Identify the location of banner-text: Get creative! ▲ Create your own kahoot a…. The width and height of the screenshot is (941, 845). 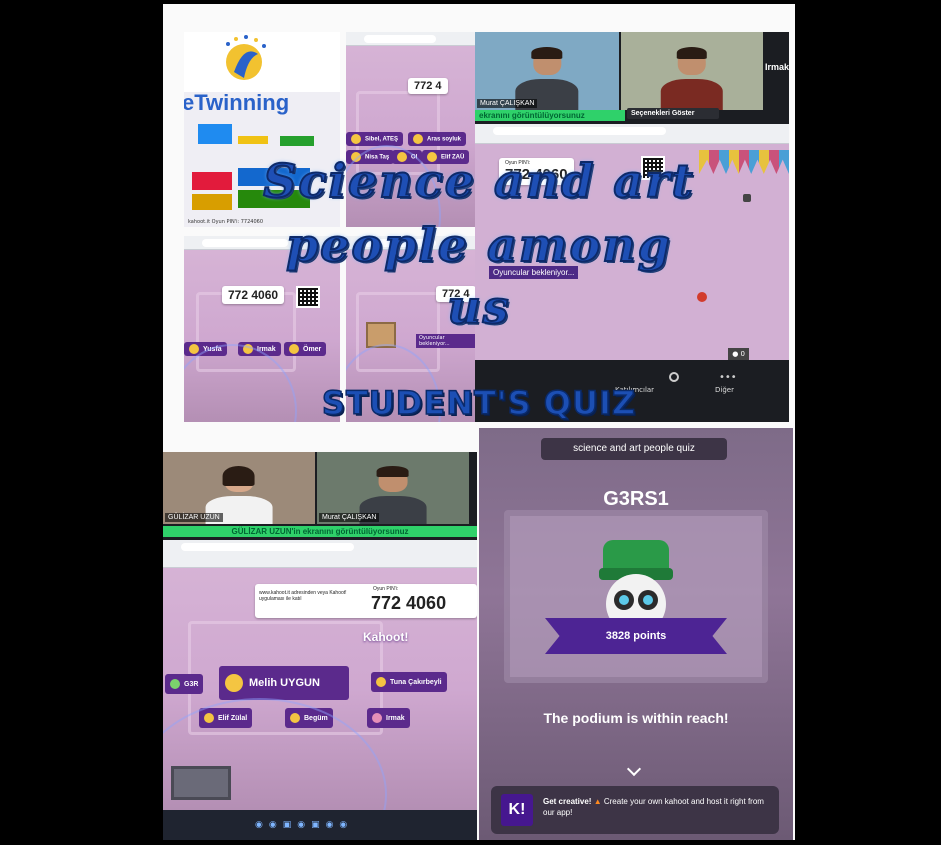
(656, 807).